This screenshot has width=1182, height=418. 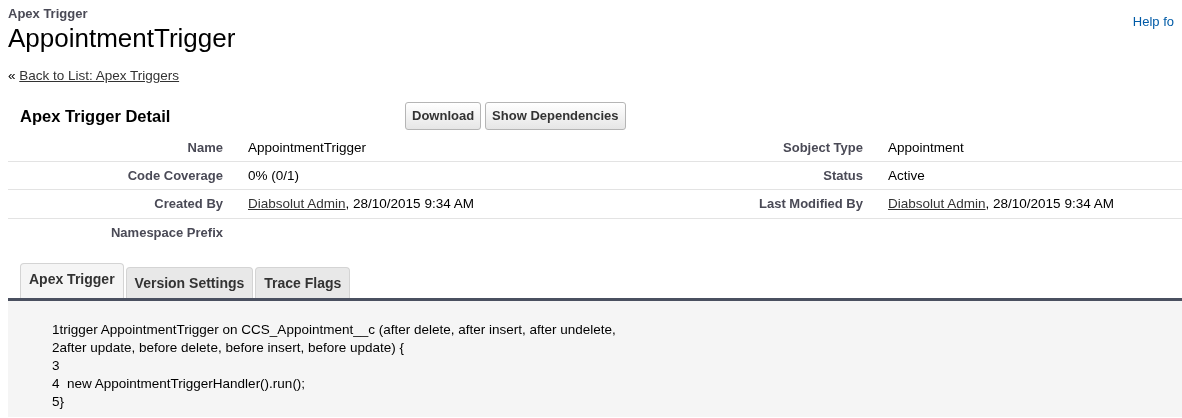 I want to click on action-button: Show Dependencies, so click(x=555, y=116).